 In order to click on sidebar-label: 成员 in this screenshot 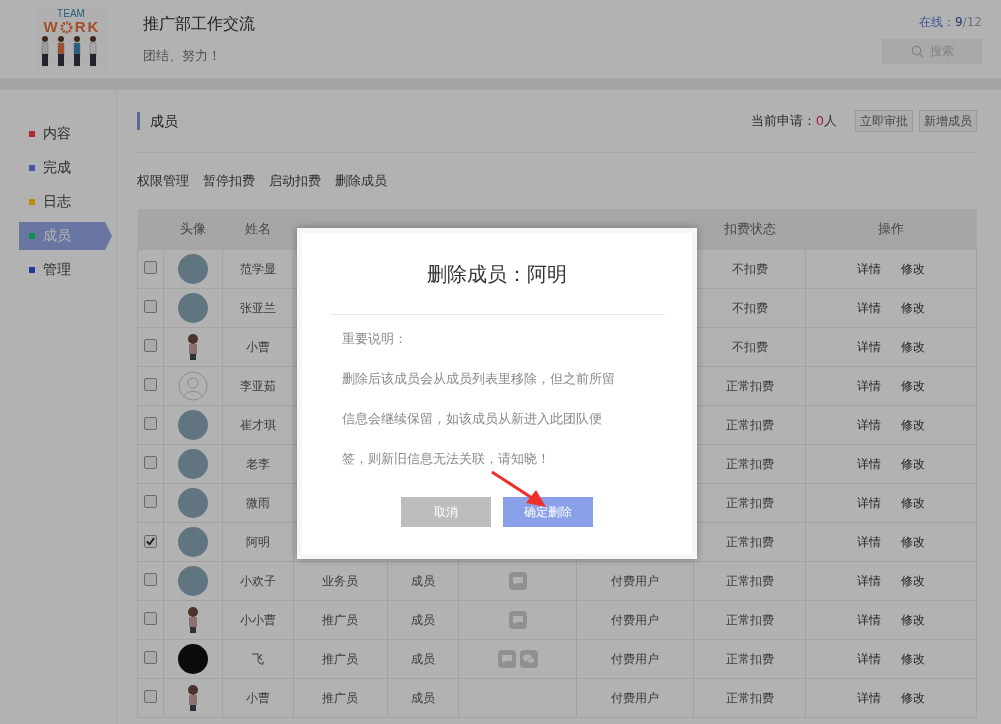, I will do `click(57, 236)`.